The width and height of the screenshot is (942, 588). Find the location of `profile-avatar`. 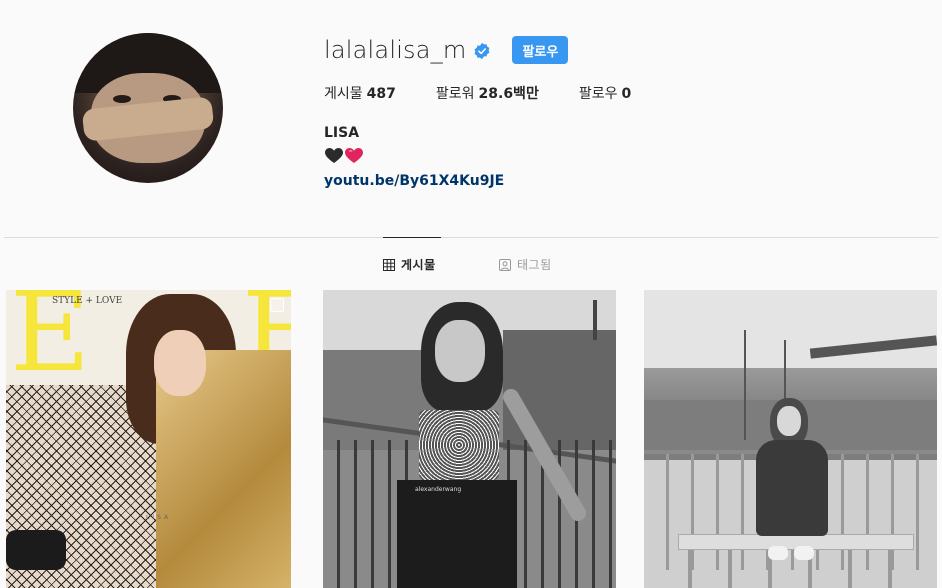

profile-avatar is located at coordinates (148, 108).